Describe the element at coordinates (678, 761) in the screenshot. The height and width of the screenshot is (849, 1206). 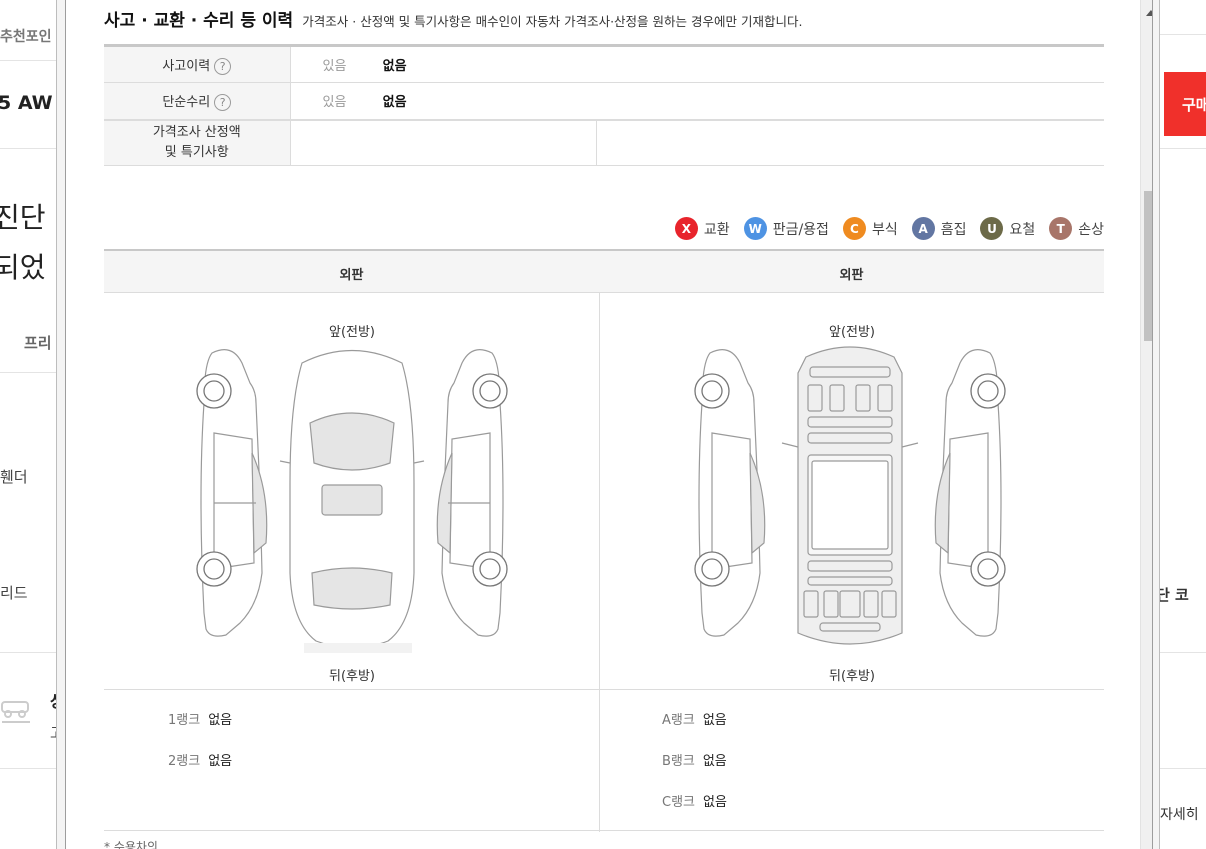
I see `rank-label: B랭크` at that location.